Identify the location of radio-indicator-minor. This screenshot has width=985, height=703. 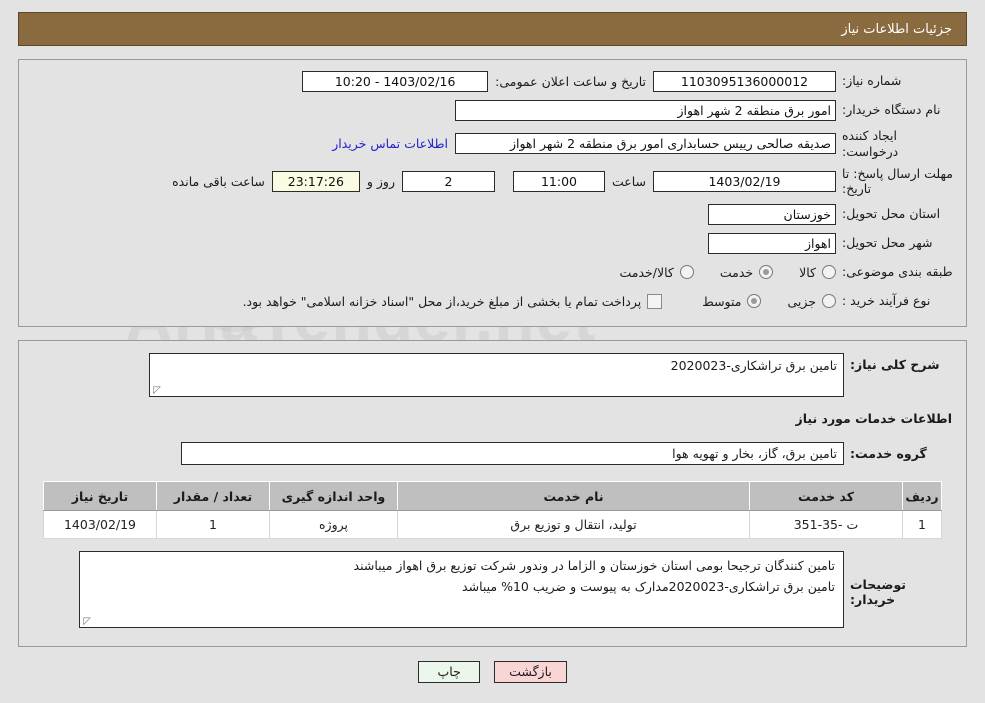
(829, 301).